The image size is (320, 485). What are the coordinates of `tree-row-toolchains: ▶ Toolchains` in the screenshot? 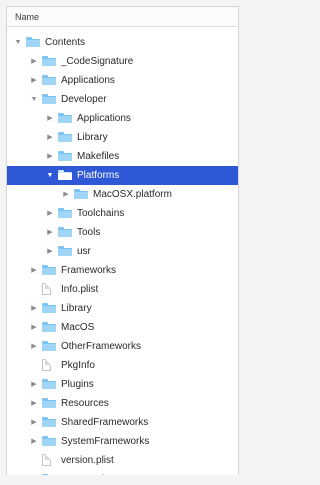 It's located at (122, 213).